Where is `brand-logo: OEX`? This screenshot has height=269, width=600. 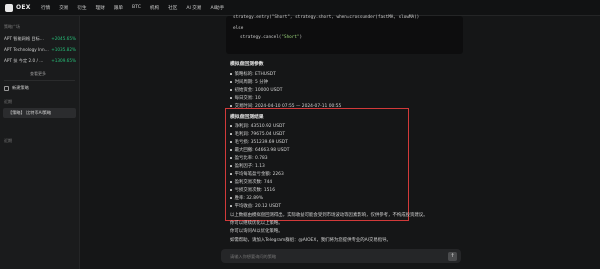 brand-logo: OEX is located at coordinates (23, 7).